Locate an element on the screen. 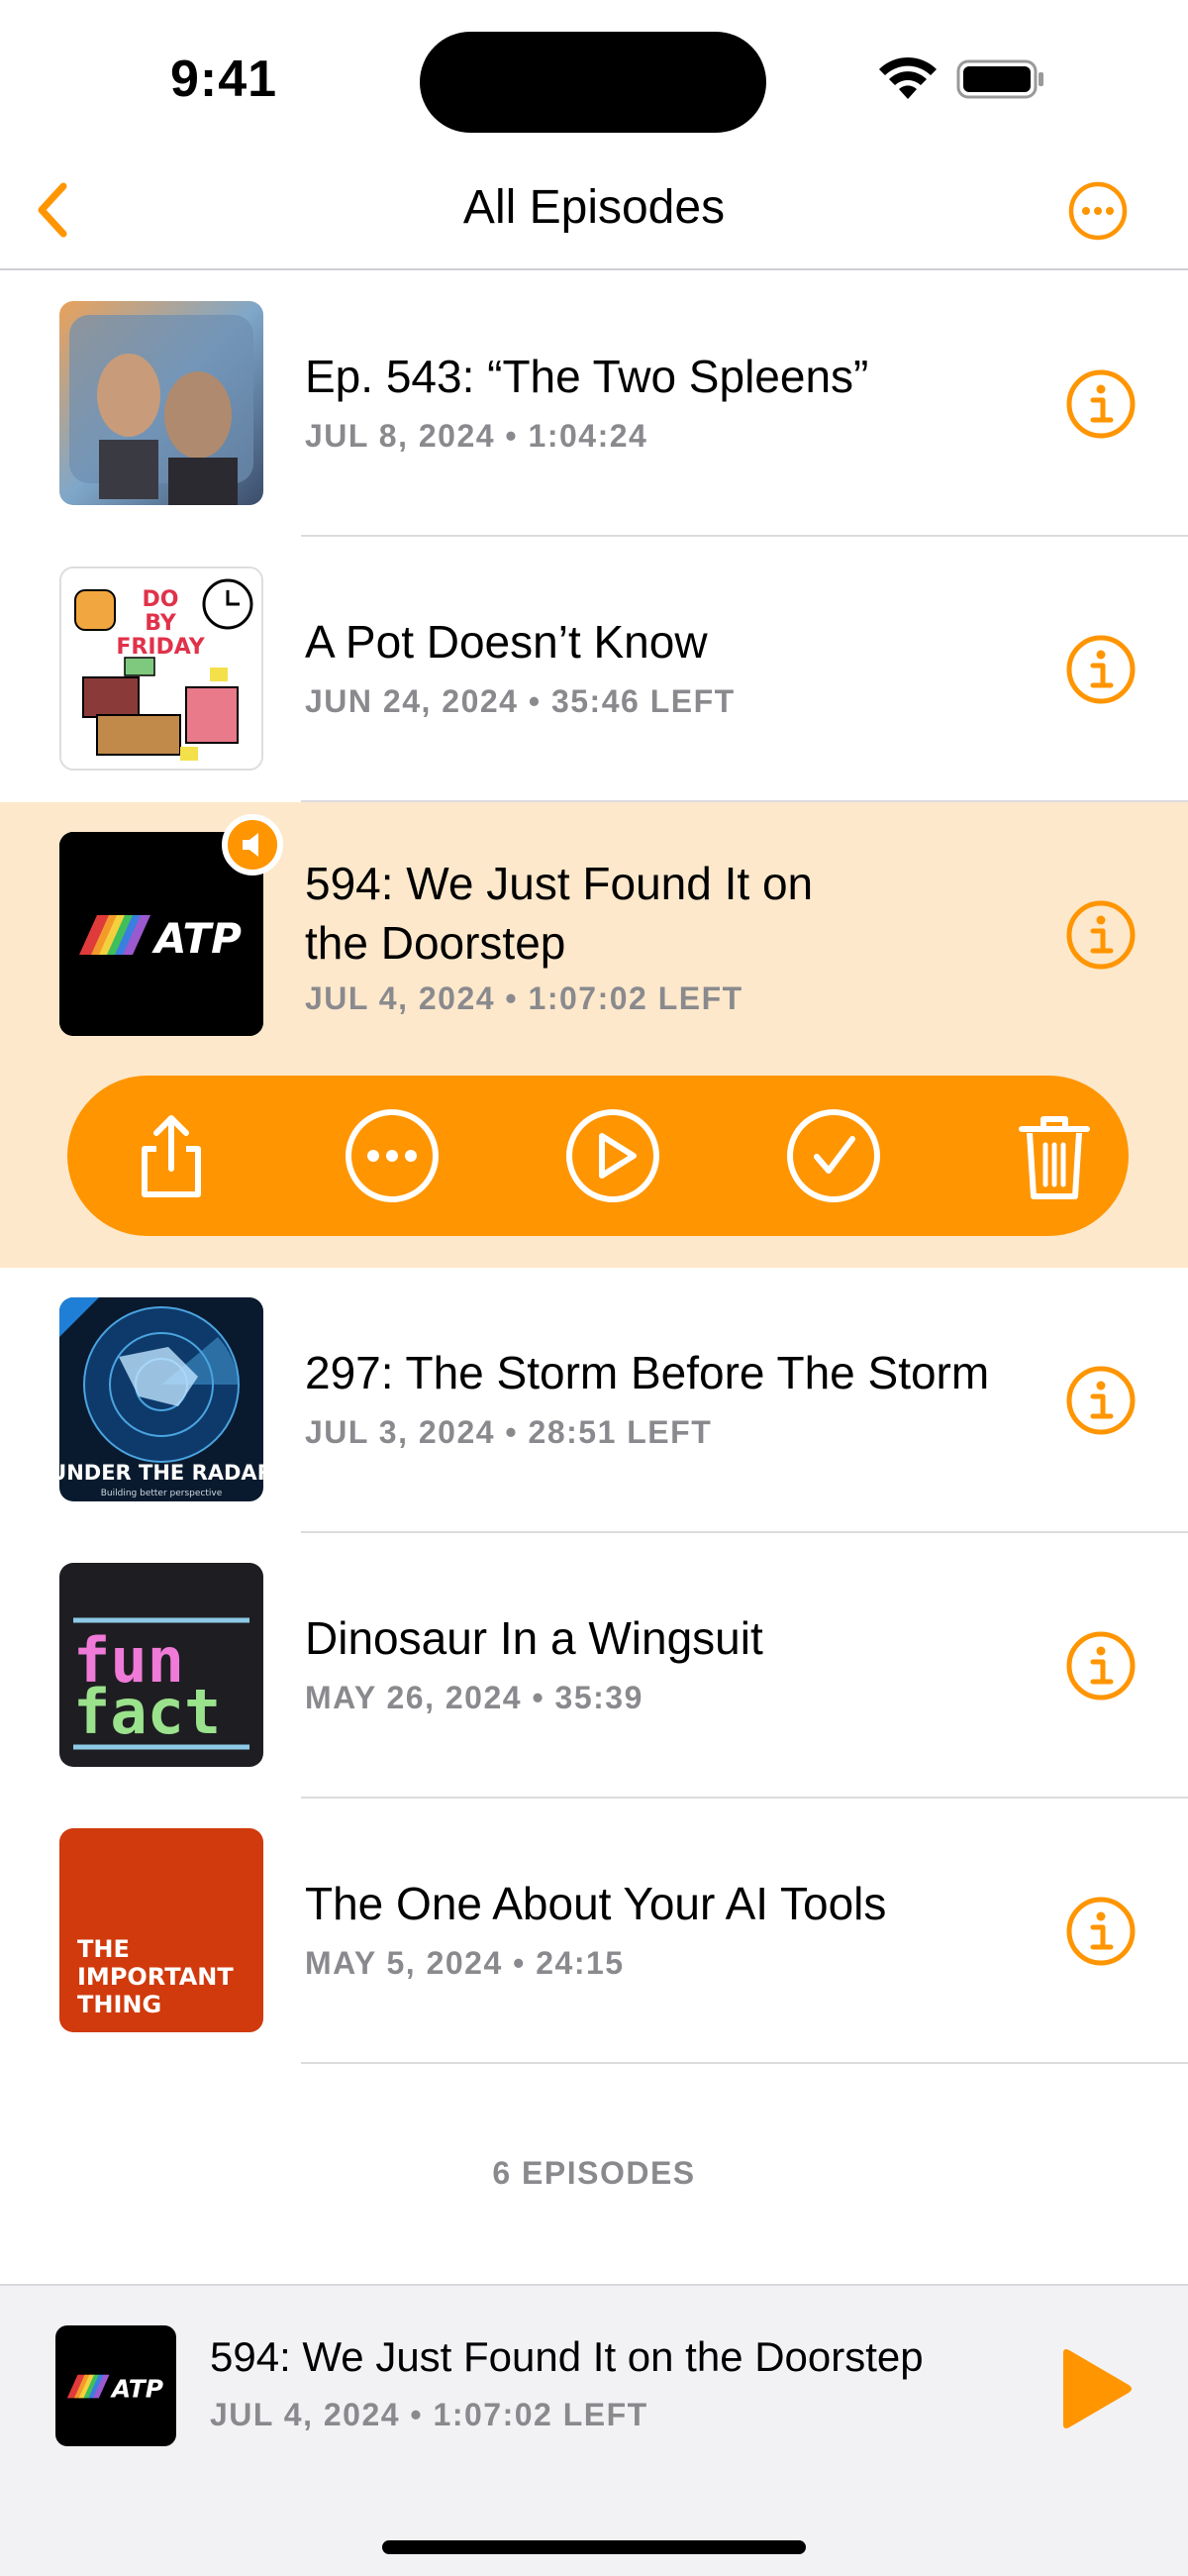 This screenshot has height=2576, width=1188. play-icon is located at coordinates (1095, 2388).